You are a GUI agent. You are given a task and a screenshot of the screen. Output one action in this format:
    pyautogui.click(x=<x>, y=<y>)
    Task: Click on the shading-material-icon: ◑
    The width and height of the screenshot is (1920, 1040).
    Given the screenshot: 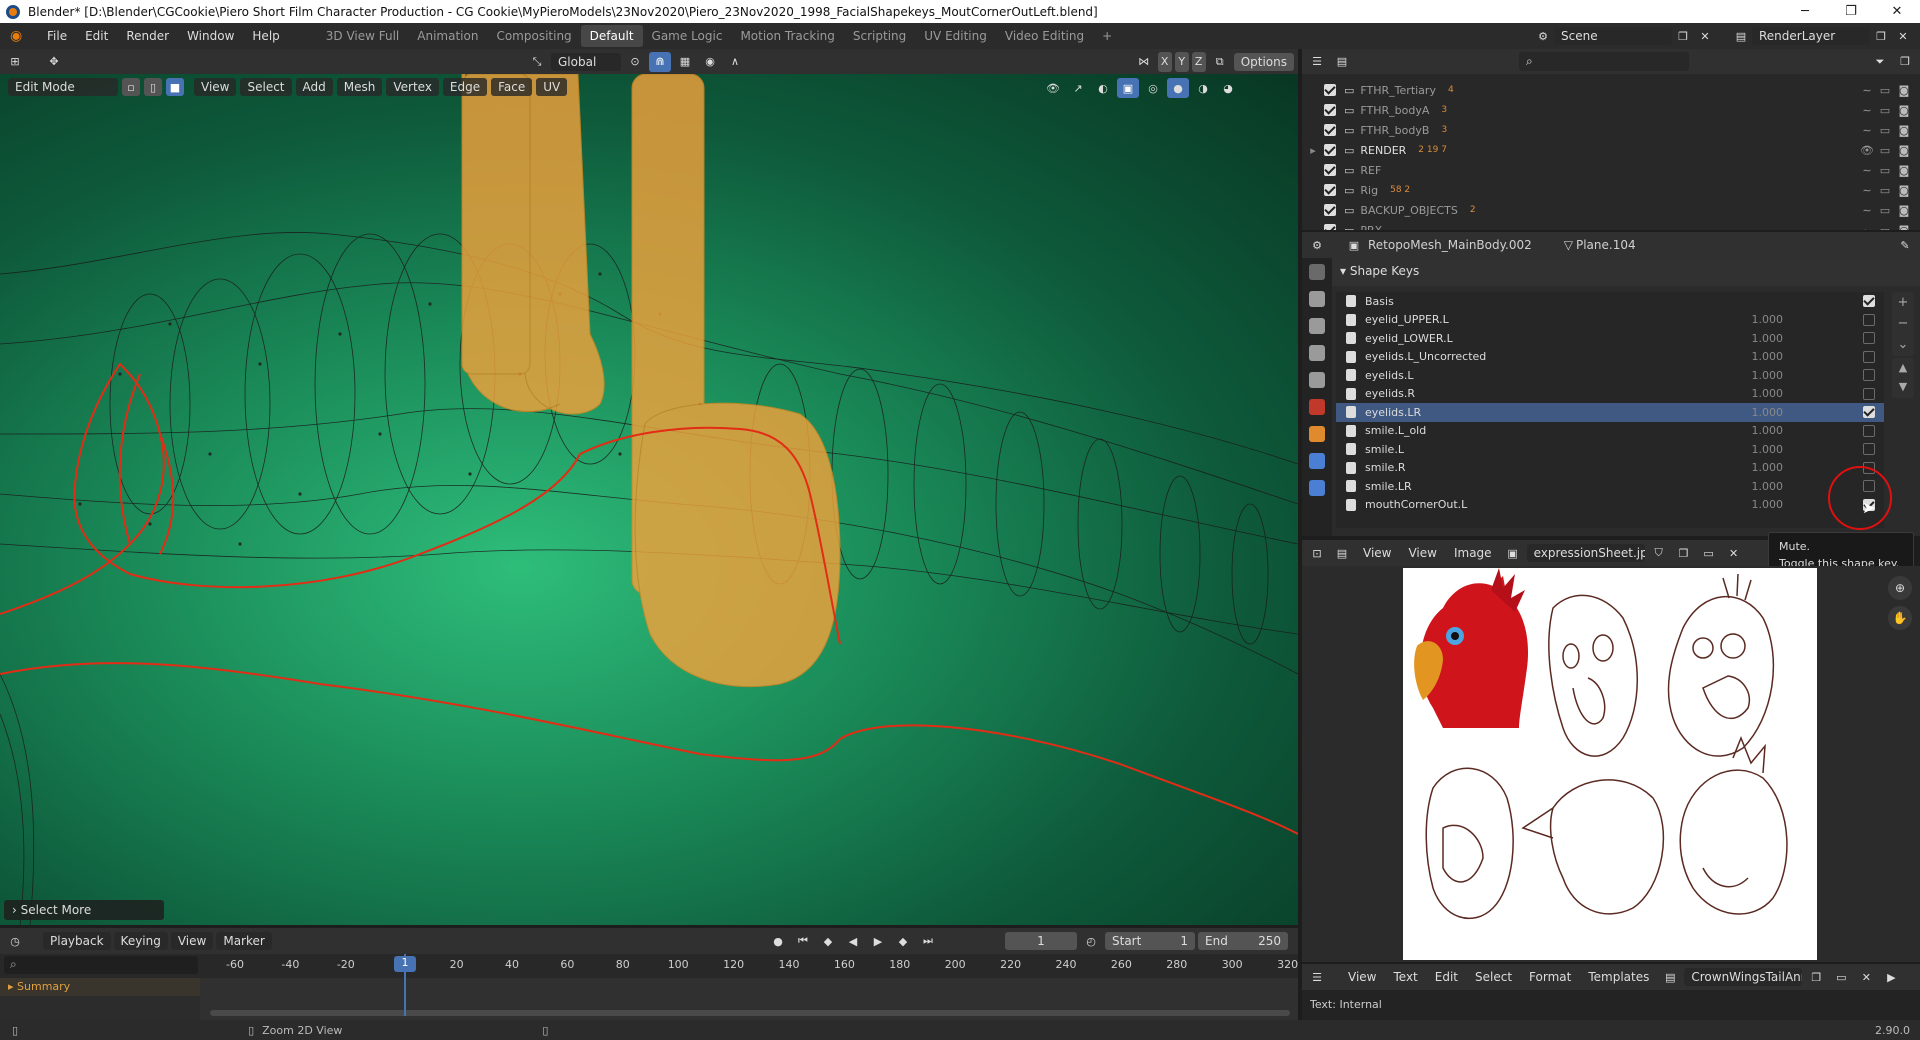 What is the action you would take?
    pyautogui.click(x=1203, y=88)
    